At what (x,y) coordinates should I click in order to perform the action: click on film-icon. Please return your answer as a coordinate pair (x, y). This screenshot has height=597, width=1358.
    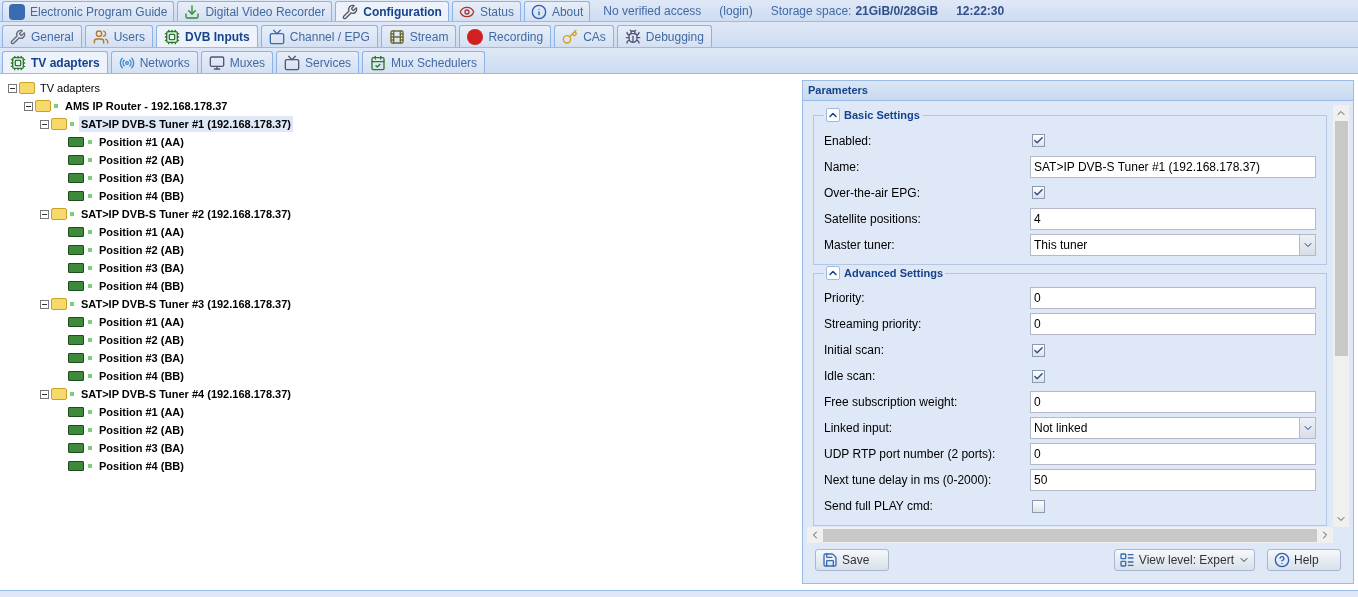
    Looking at the image, I should click on (396, 36).